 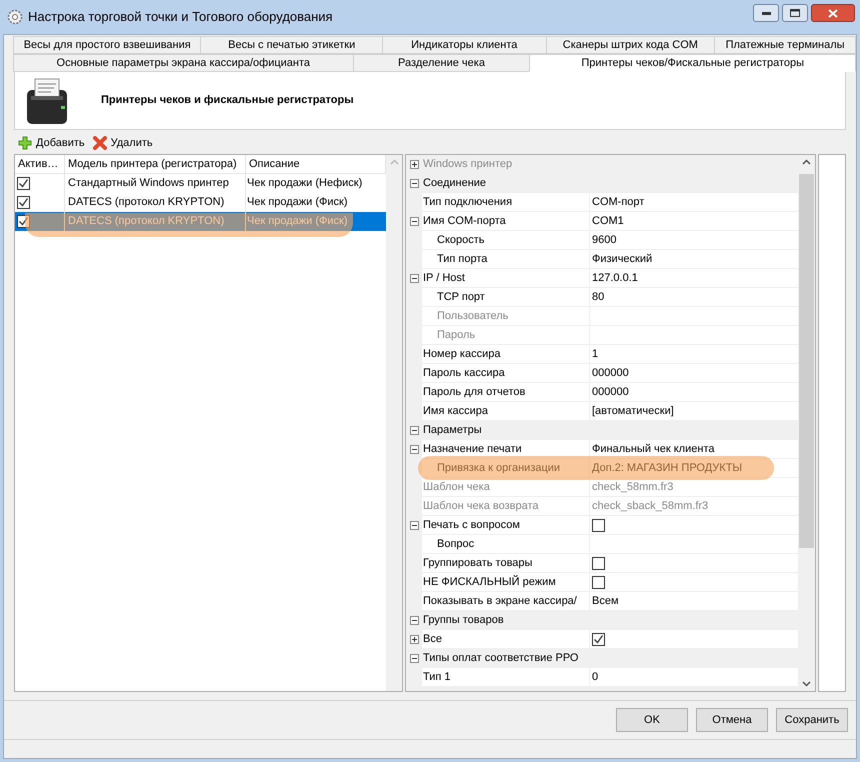 I want to click on property-value: COM1, so click(x=608, y=221).